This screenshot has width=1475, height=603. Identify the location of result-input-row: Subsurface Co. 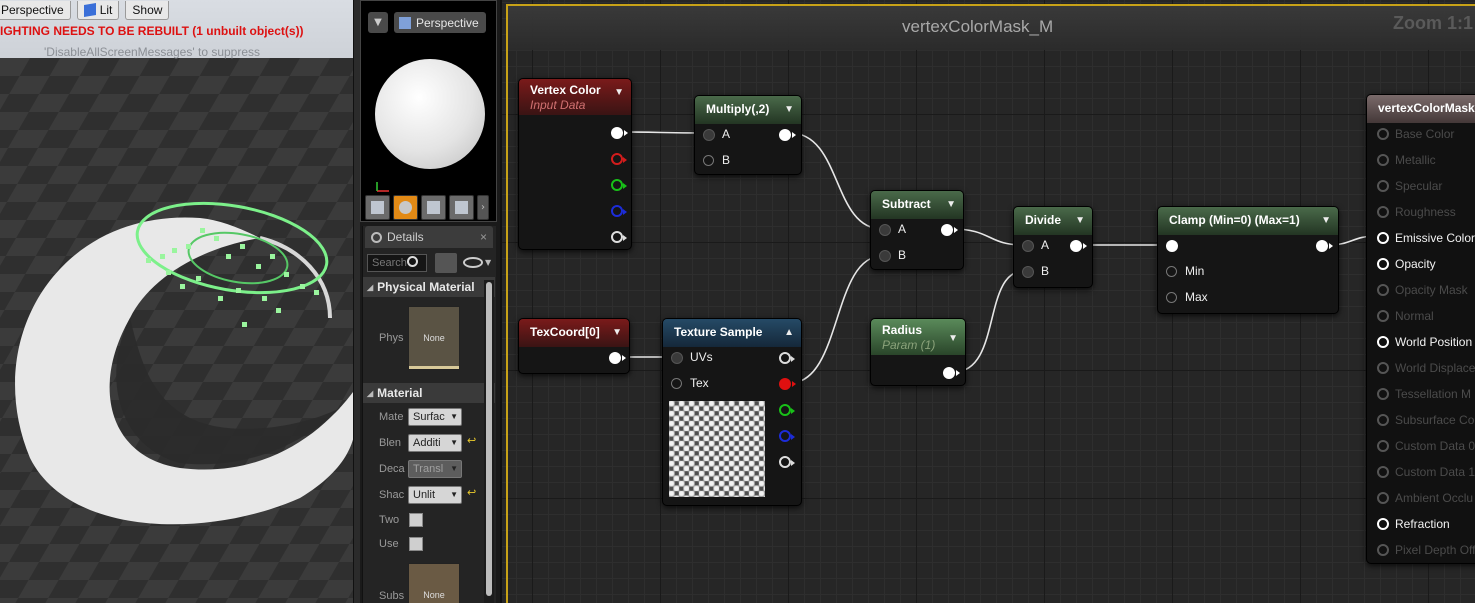
(1425, 420).